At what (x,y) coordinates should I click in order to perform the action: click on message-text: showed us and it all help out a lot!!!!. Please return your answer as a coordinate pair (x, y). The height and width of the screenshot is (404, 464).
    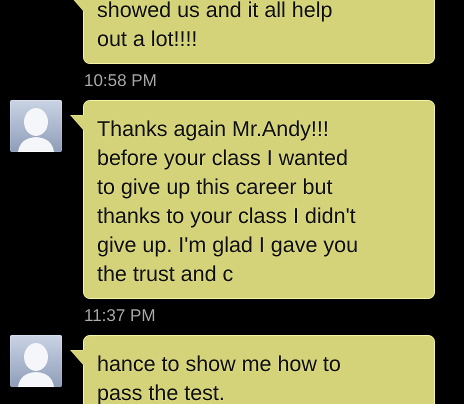
    Looking at the image, I should click on (215, 26).